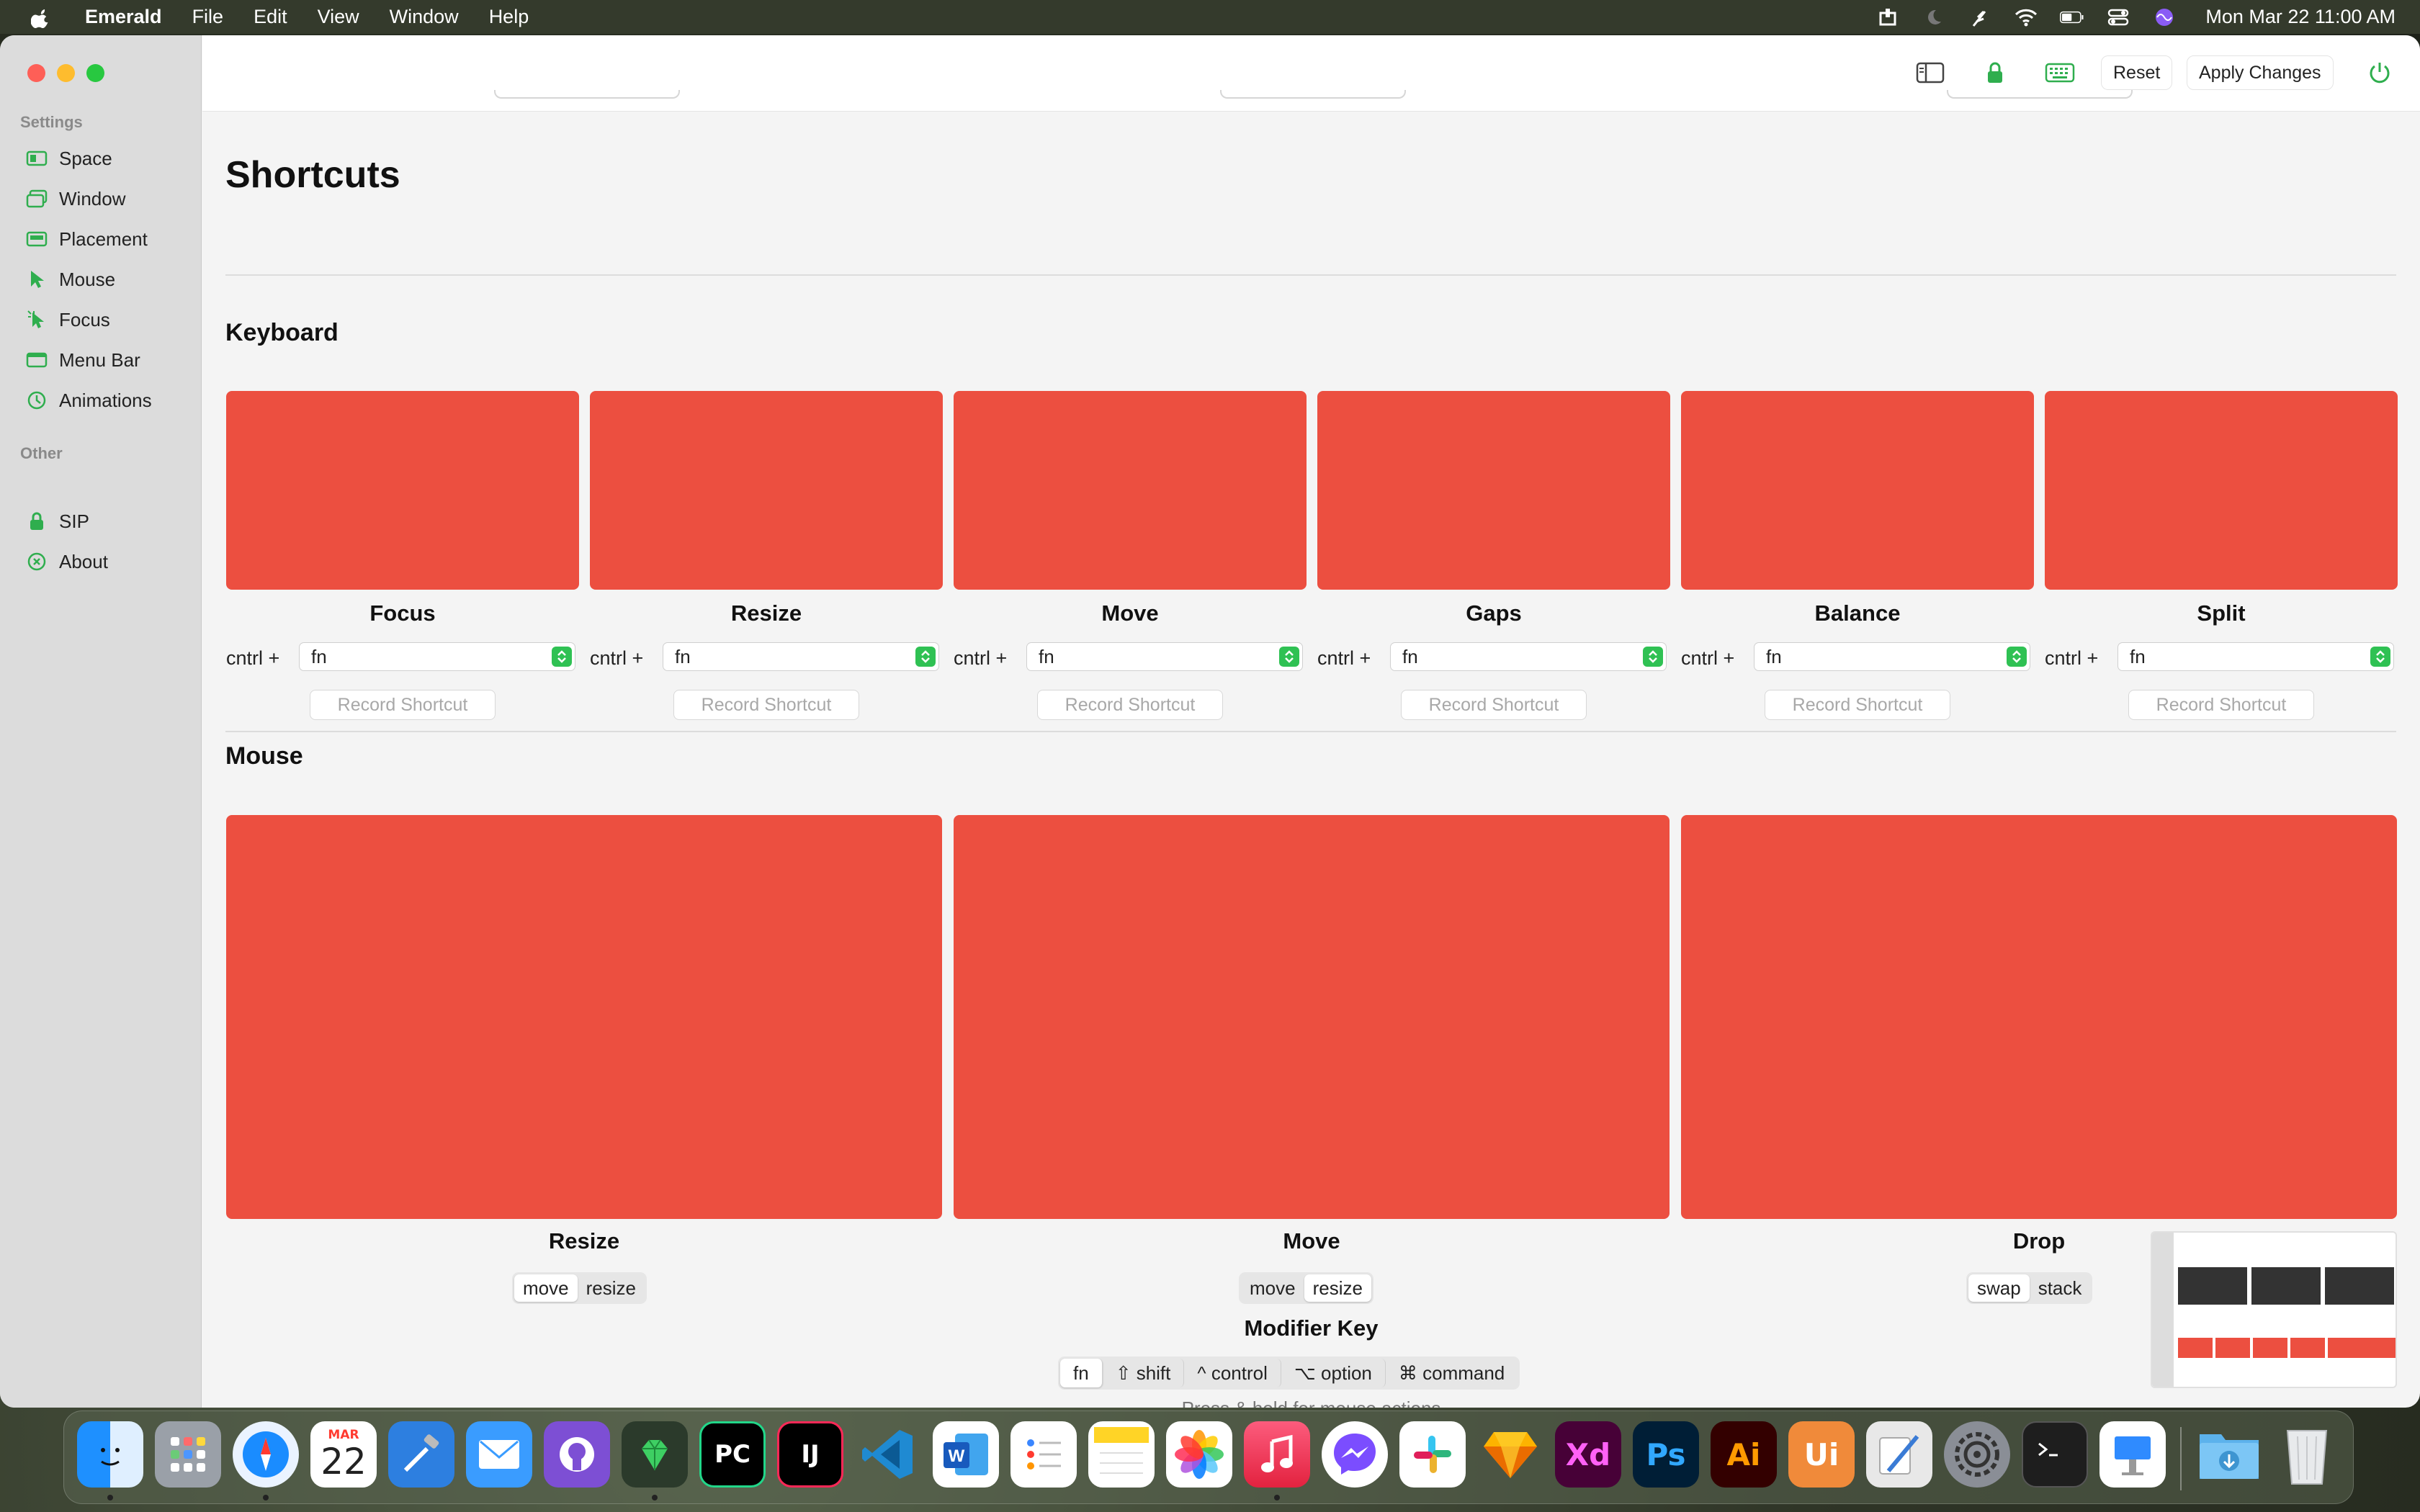 The height and width of the screenshot is (1512, 2420). Describe the element at coordinates (1528, 656) in the screenshot. I see `gaps-key-select: fn` at that location.